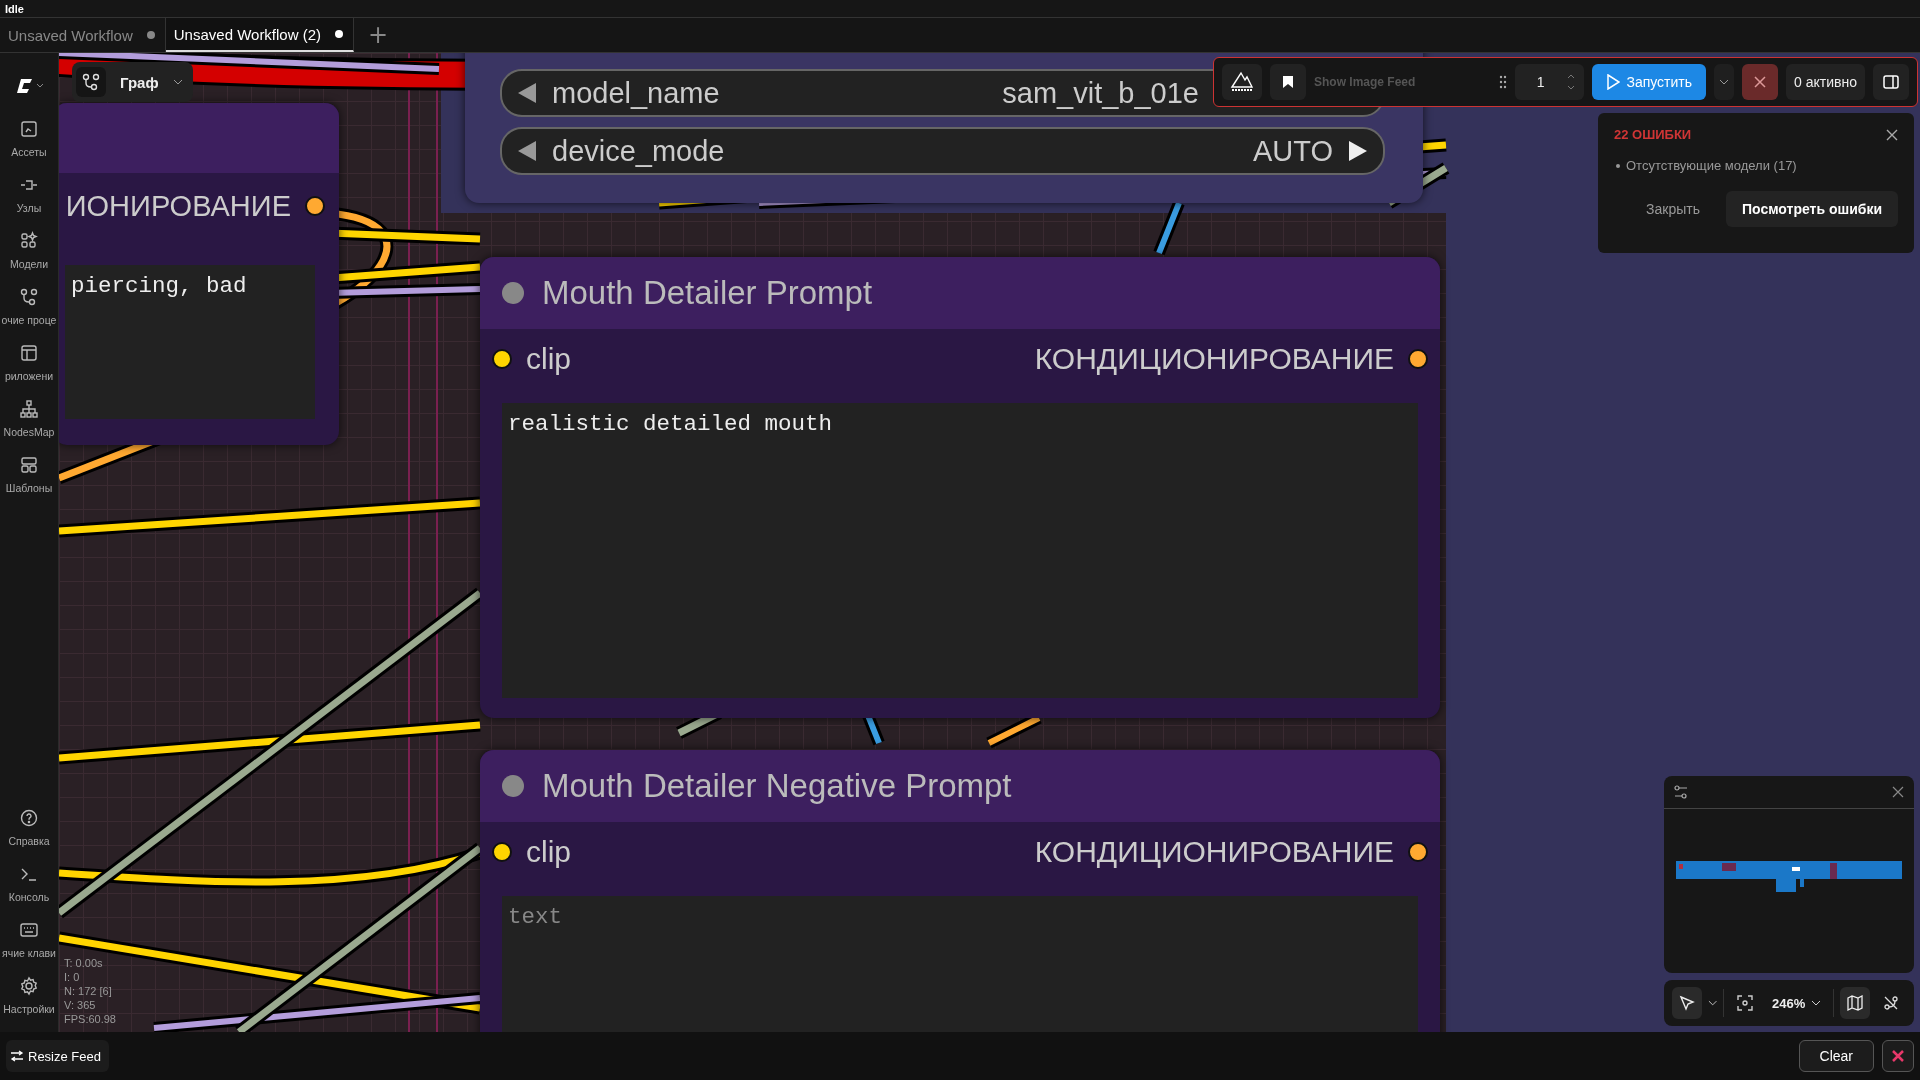  I want to click on stats-text: N: 172 [6], so click(88, 991).